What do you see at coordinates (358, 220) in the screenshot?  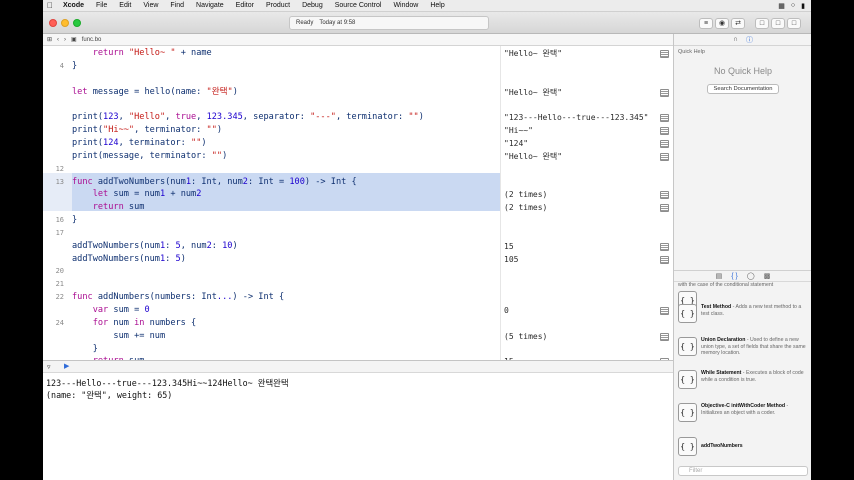 I see `code-line: 16}` at bounding box center [358, 220].